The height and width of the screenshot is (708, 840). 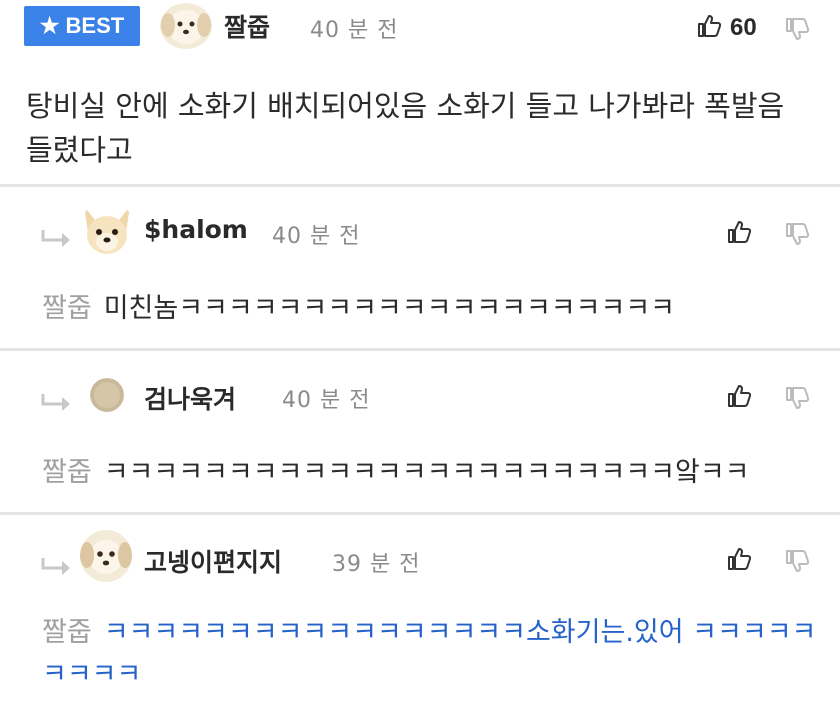 I want to click on like-count: 60, so click(x=743, y=27).